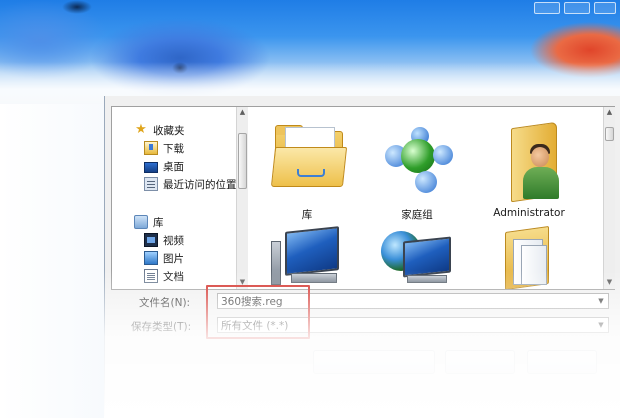 Image resolution: width=620 pixels, height=418 pixels. I want to click on filetype-value: 所有文件 (*.*), so click(255, 325).